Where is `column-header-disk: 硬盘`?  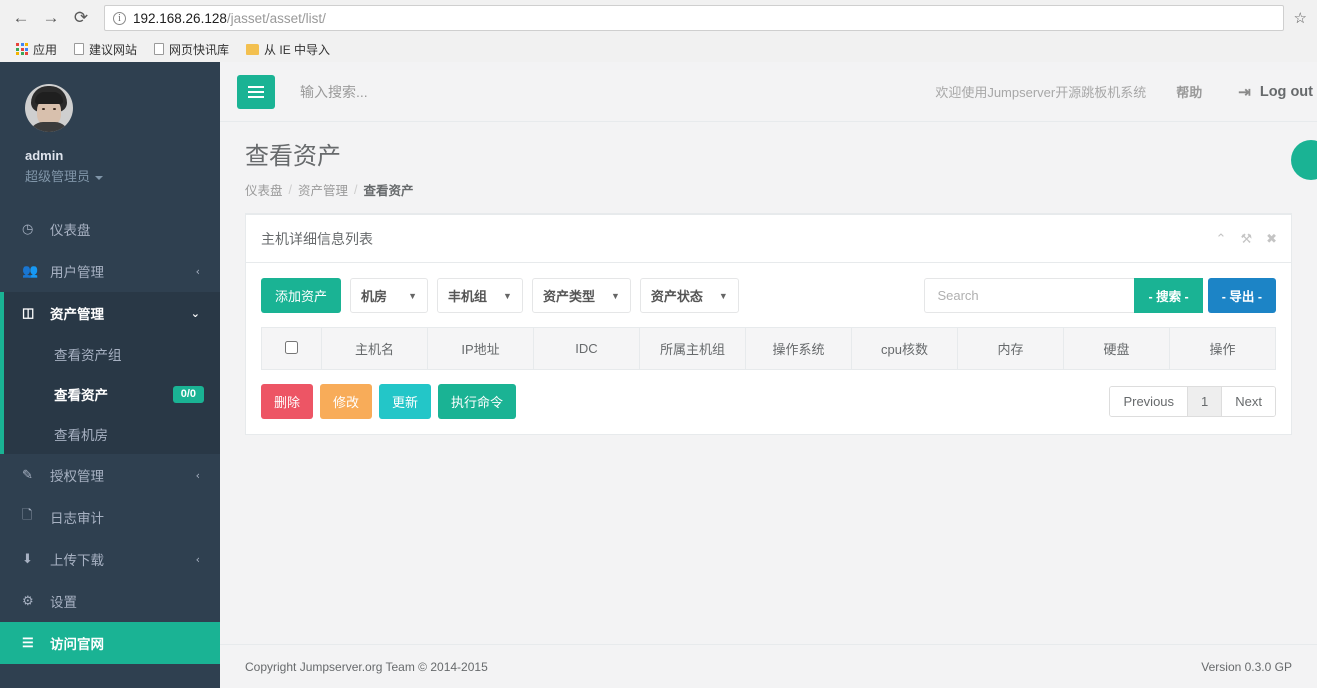 column-header-disk: 硬盘 is located at coordinates (1116, 348).